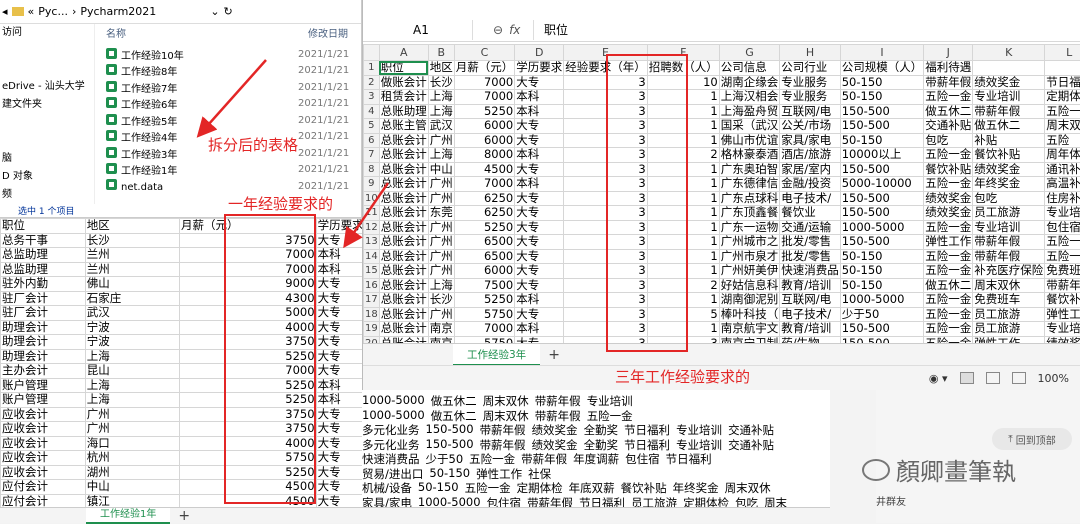 The width and height of the screenshot is (1080, 524). Describe the element at coordinates (367, 213) in the screenshot. I see `arrow-to-1yr` at that location.